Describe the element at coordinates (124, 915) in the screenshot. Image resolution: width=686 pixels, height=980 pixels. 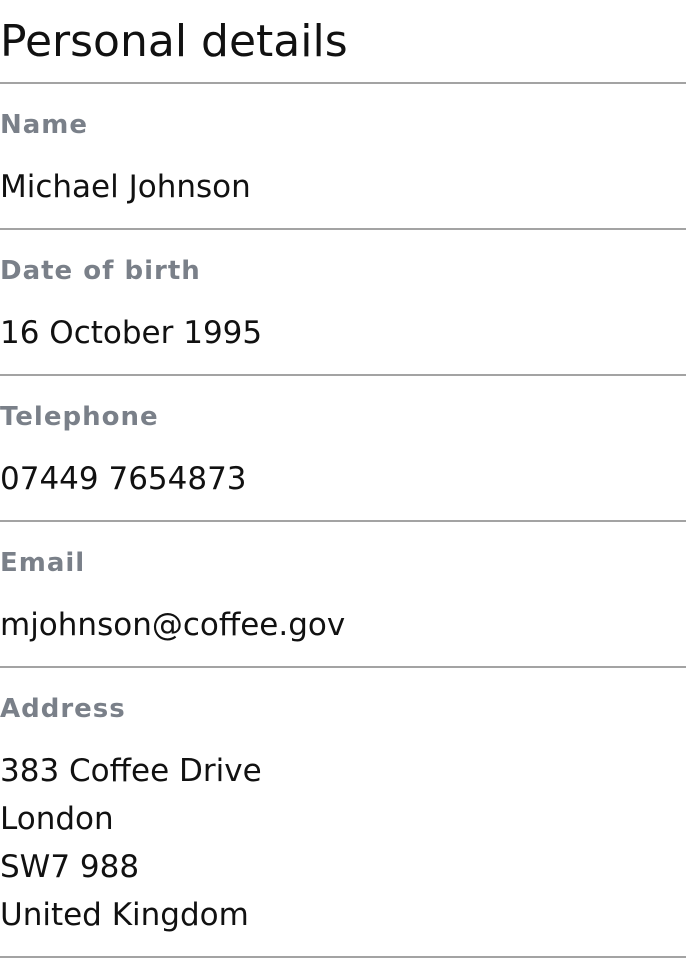
I see `address-line-country: United Kingdom` at that location.